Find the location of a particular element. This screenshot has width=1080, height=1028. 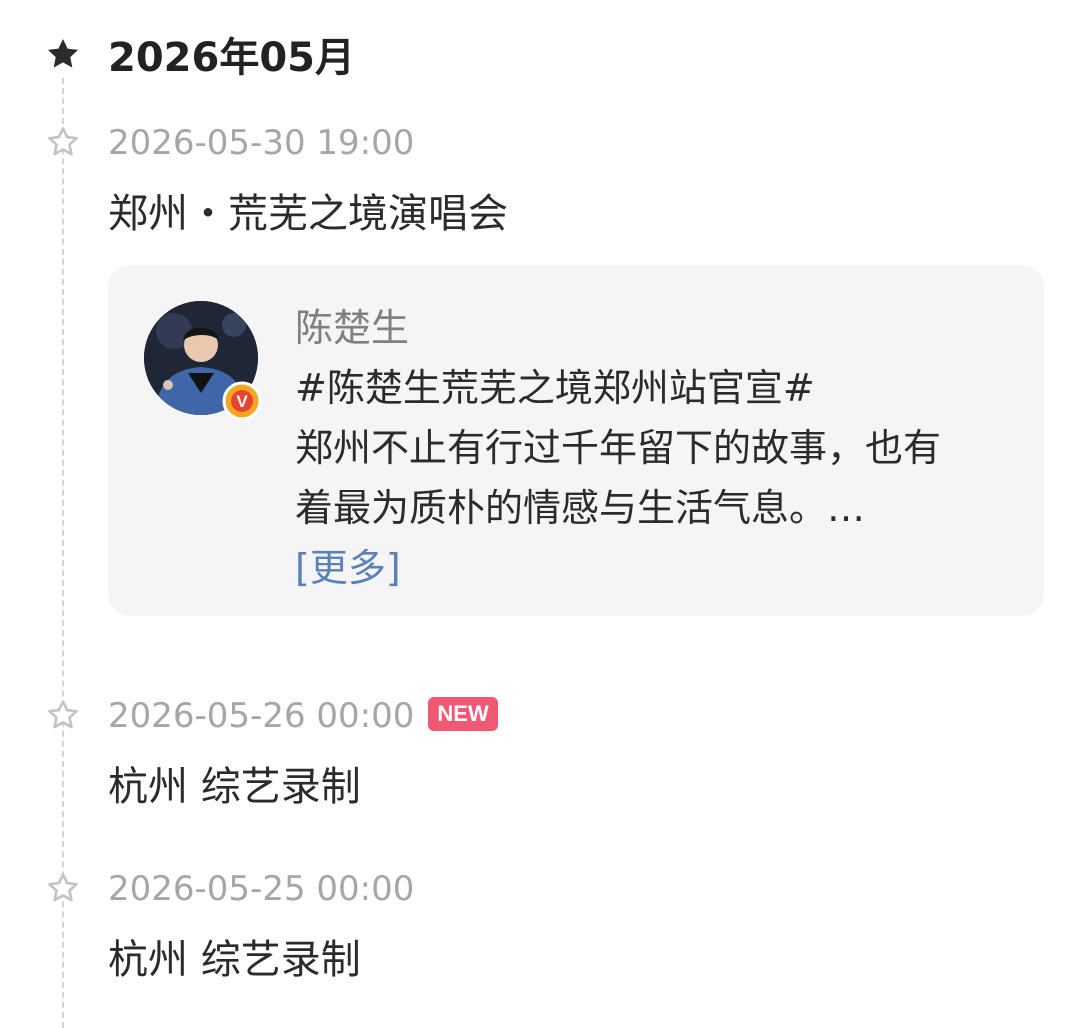

post-author: 陈楚生 is located at coordinates (655, 328).